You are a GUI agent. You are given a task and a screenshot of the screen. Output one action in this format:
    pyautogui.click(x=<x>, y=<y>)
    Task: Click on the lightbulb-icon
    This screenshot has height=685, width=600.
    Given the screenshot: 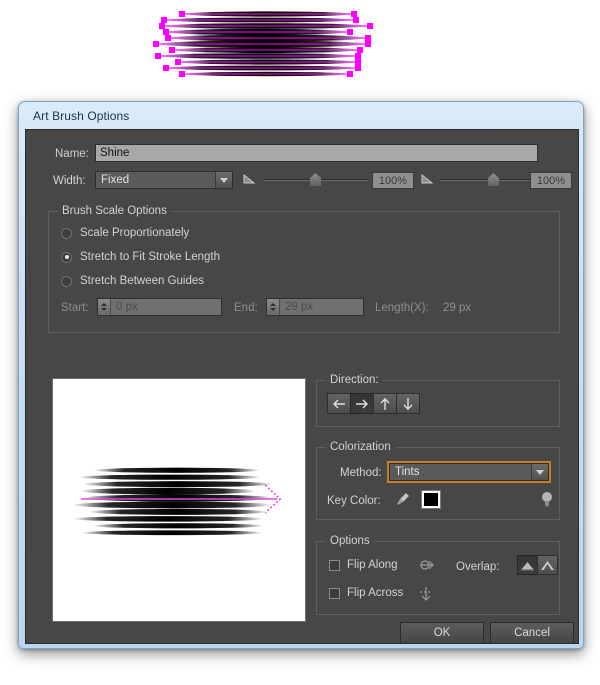 What is the action you would take?
    pyautogui.click(x=547, y=499)
    